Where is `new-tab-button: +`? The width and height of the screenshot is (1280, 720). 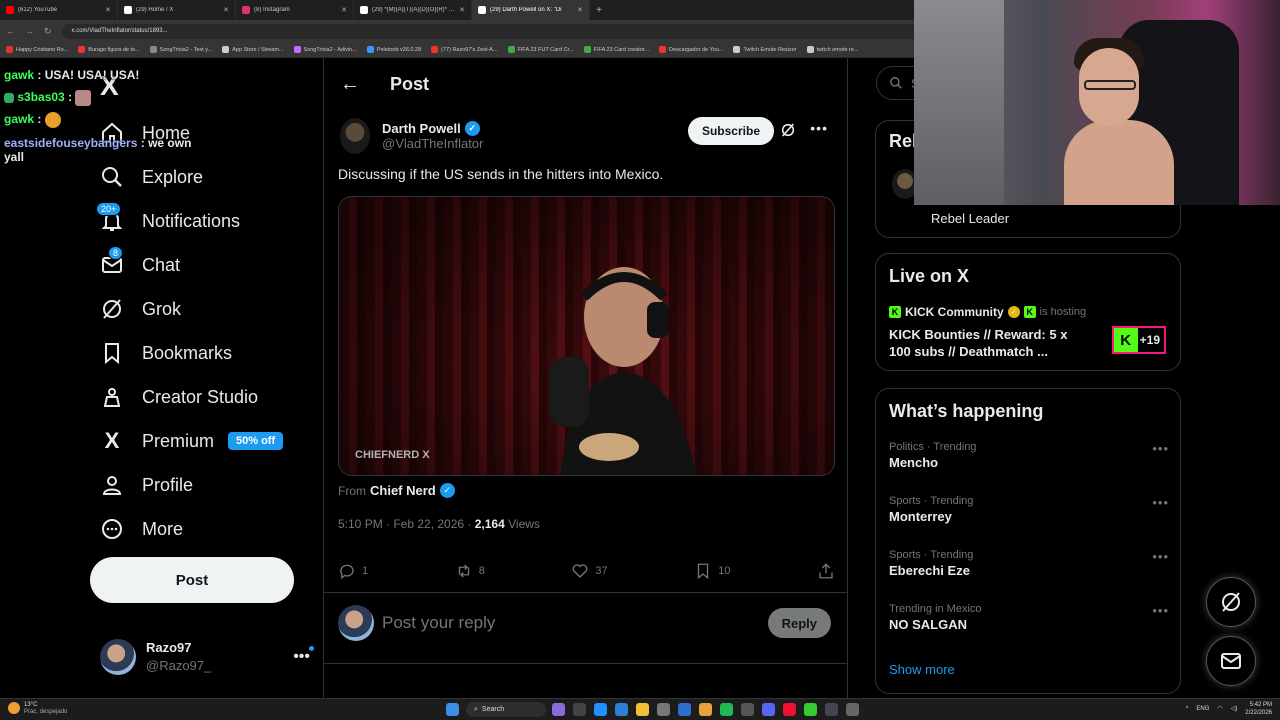
new-tab-button: + is located at coordinates (599, 10).